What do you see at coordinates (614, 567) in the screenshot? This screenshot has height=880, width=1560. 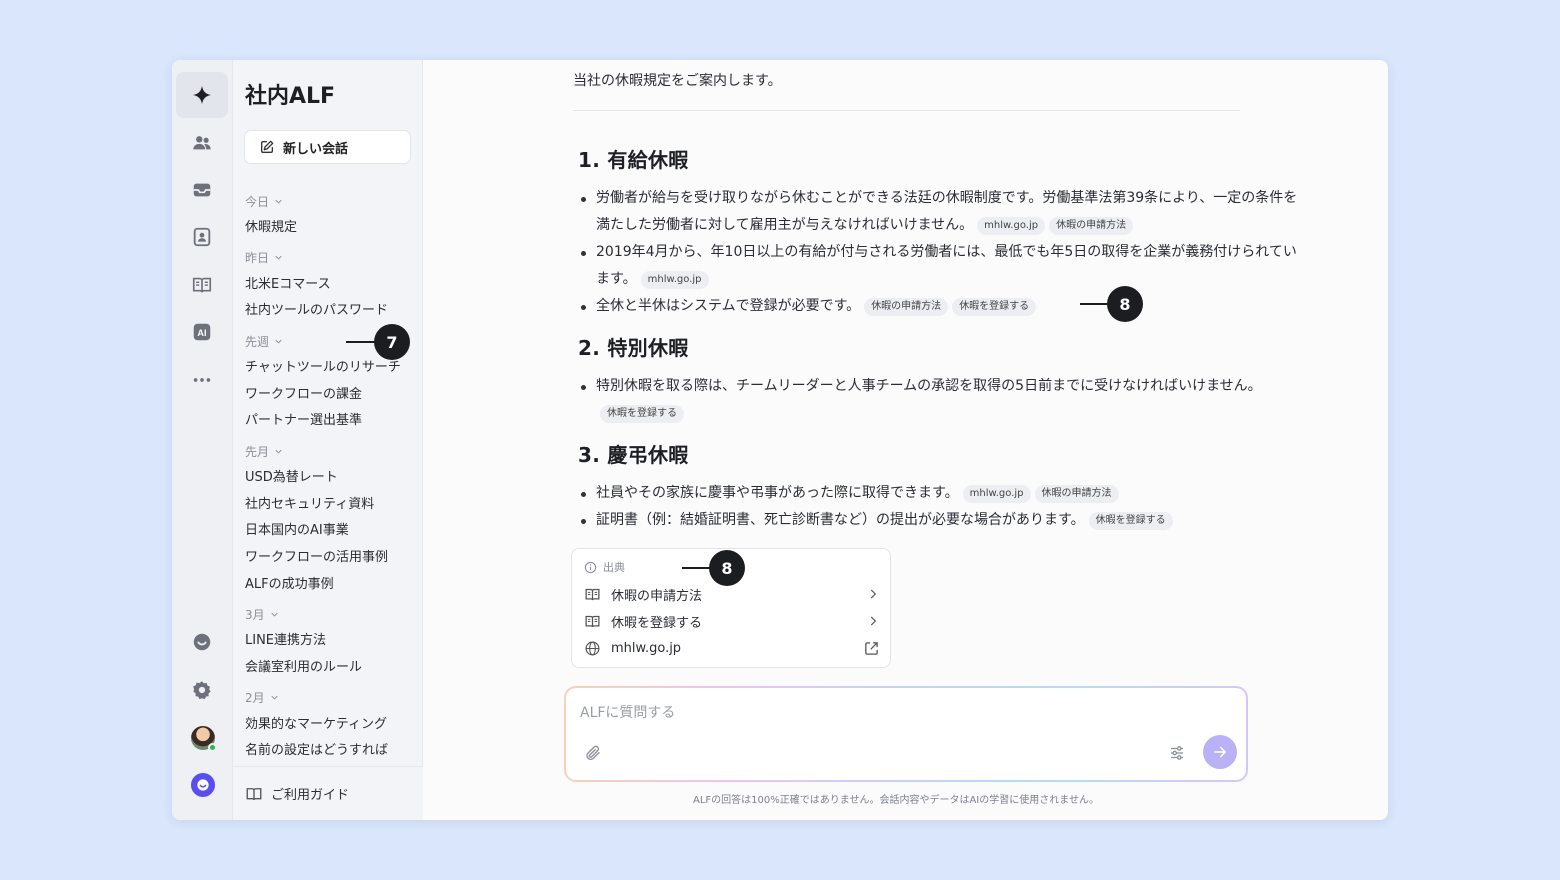 I see `sources-label: 出典` at bounding box center [614, 567].